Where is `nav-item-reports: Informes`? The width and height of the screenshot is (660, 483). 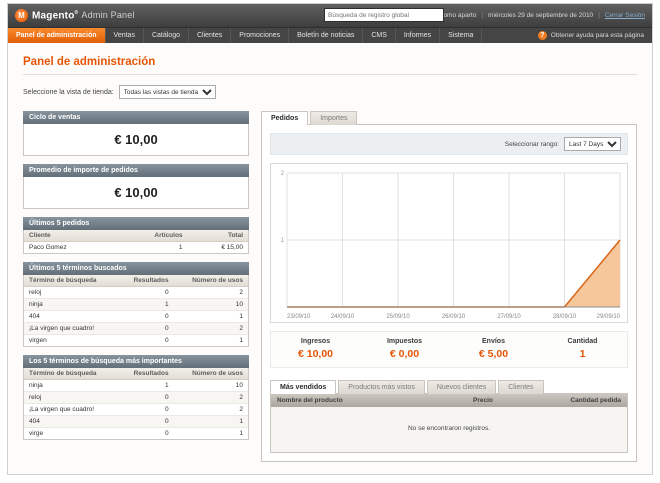
nav-item-reports: Informes is located at coordinates (418, 35).